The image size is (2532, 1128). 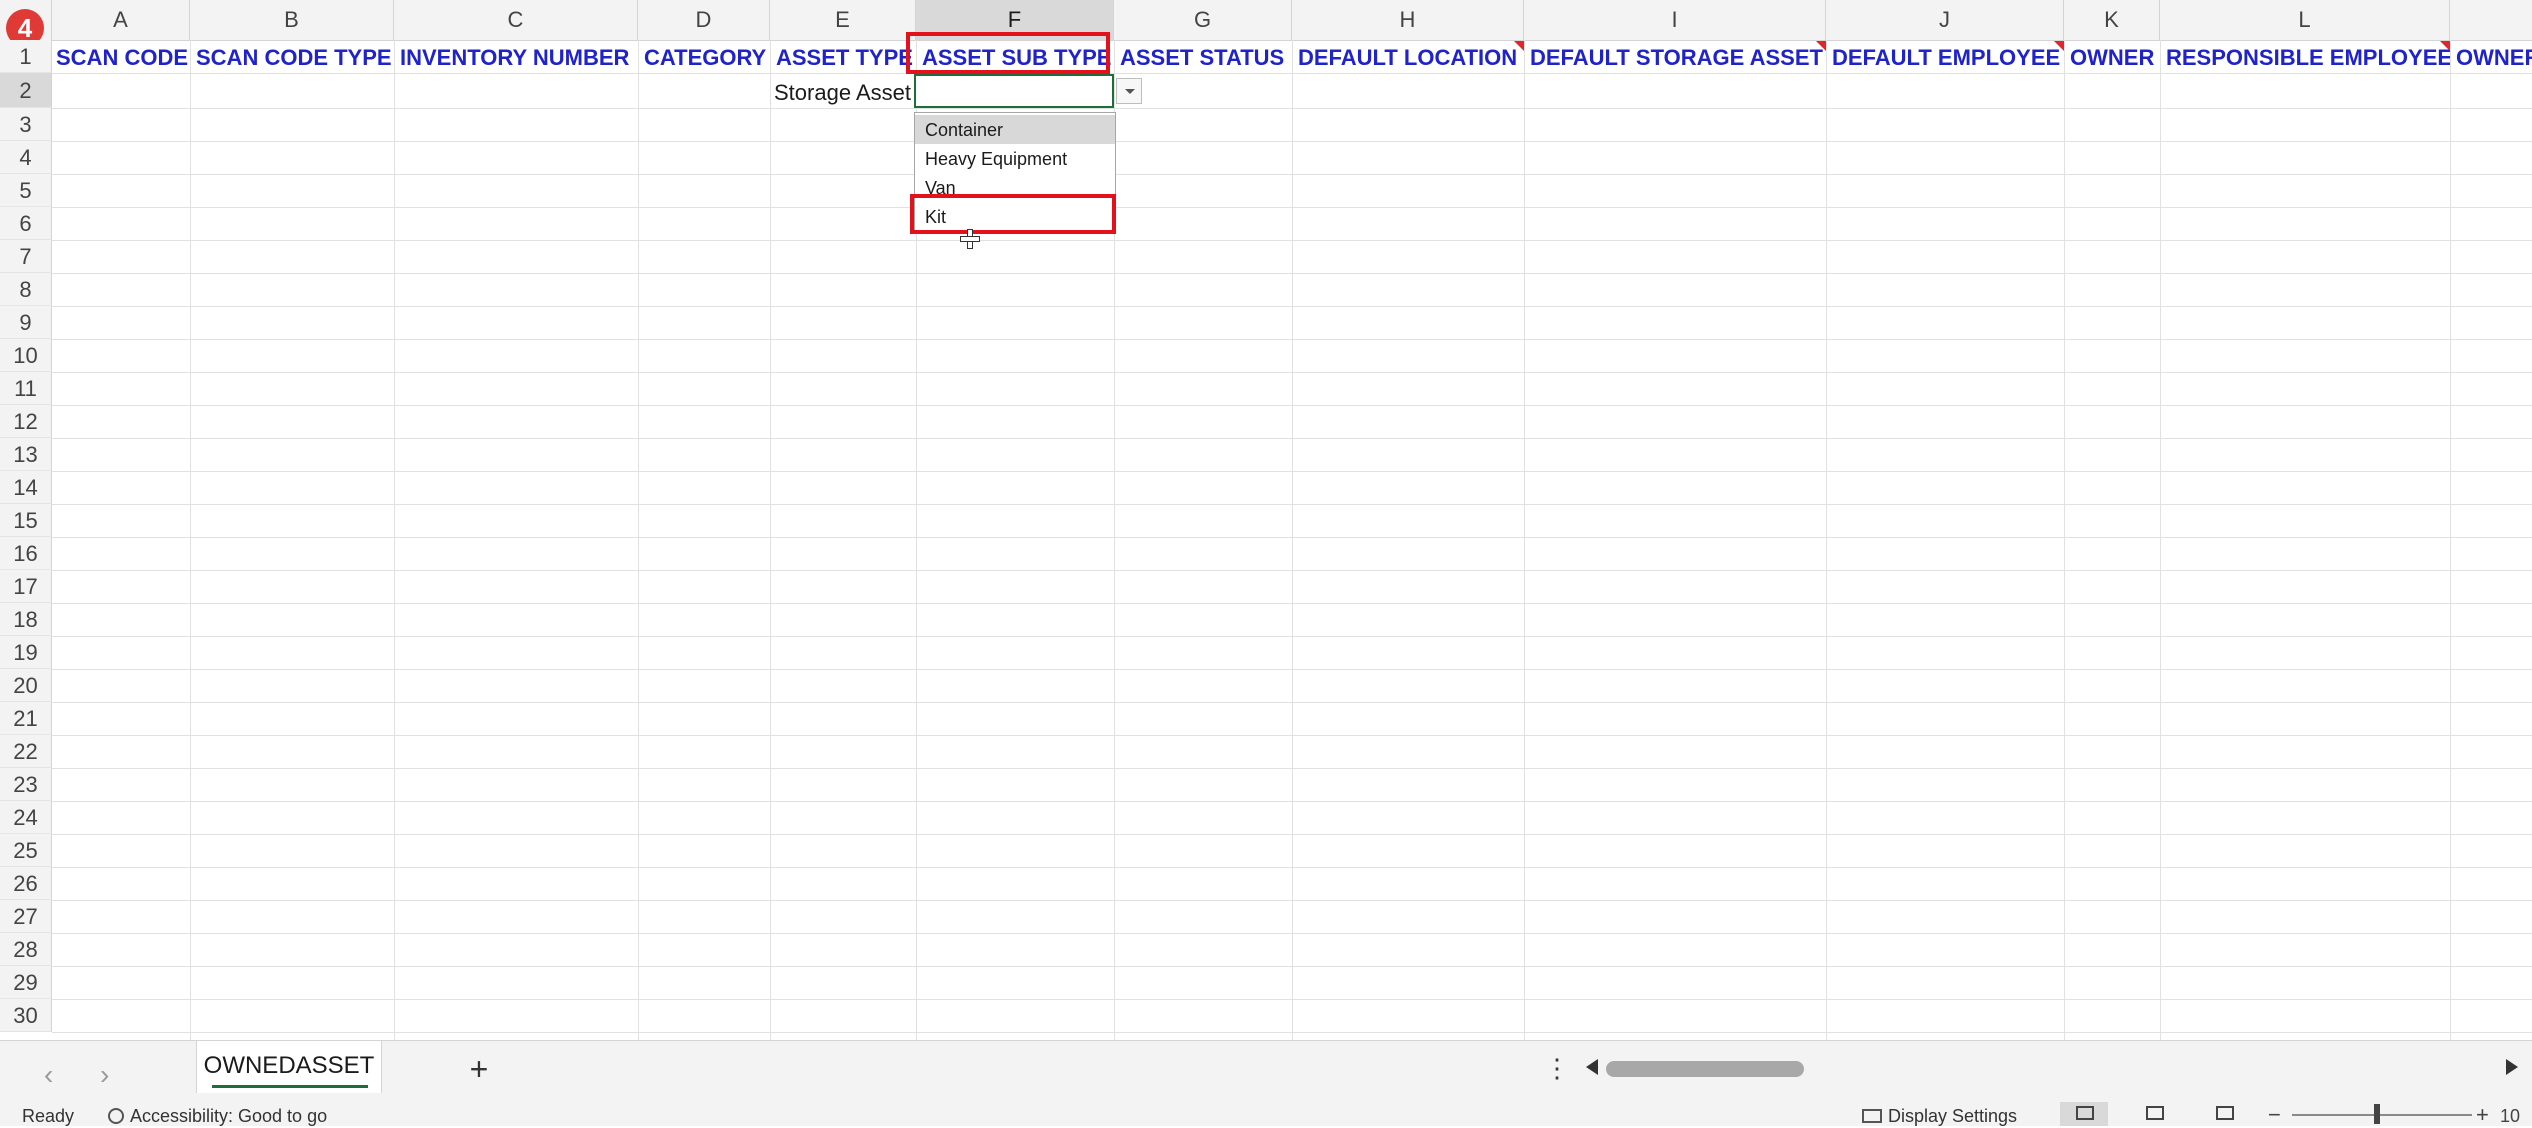 I want to click on cell-m1: OWNER, so click(x=2491, y=57).